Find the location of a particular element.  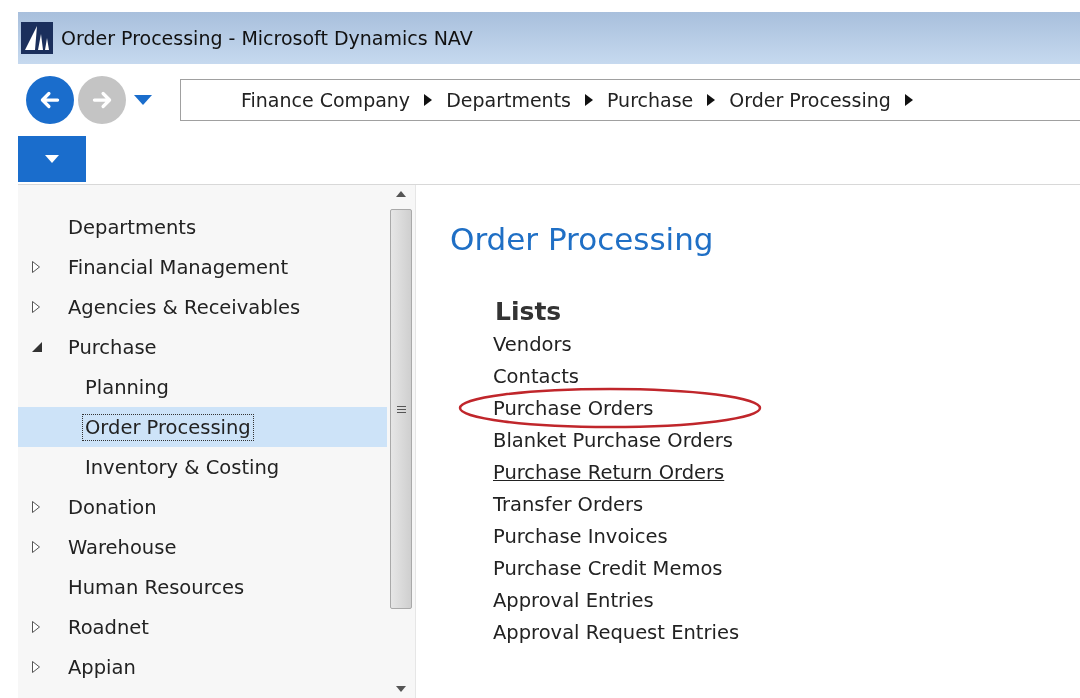

window-title: Order Processing - Microsoft Dynamics NAV is located at coordinates (267, 38).